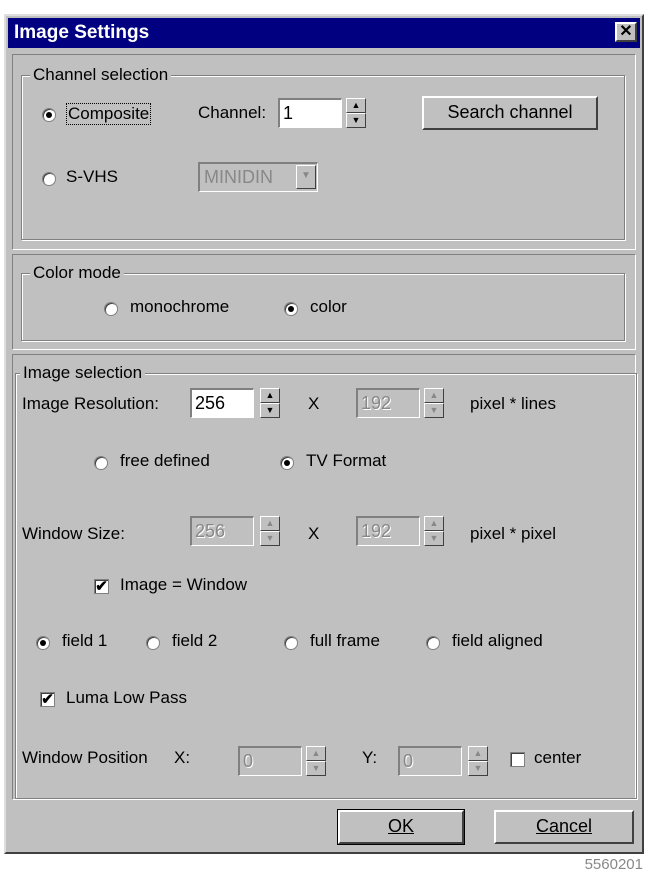  What do you see at coordinates (388, 531) in the screenshot?
I see `window-height-input: 192` at bounding box center [388, 531].